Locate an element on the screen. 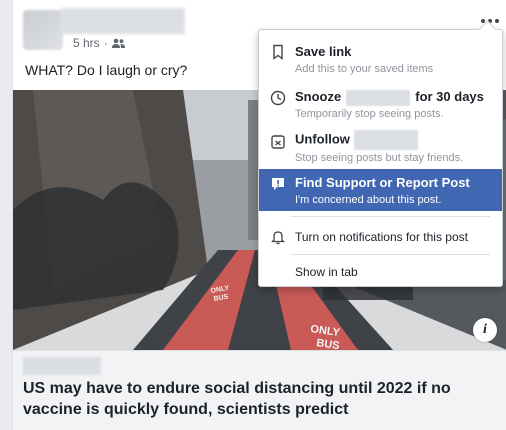 Image resolution: width=506 pixels, height=430 pixels. unfollow-subtitle: Stop seeing posts but stay friends. is located at coordinates (379, 158).